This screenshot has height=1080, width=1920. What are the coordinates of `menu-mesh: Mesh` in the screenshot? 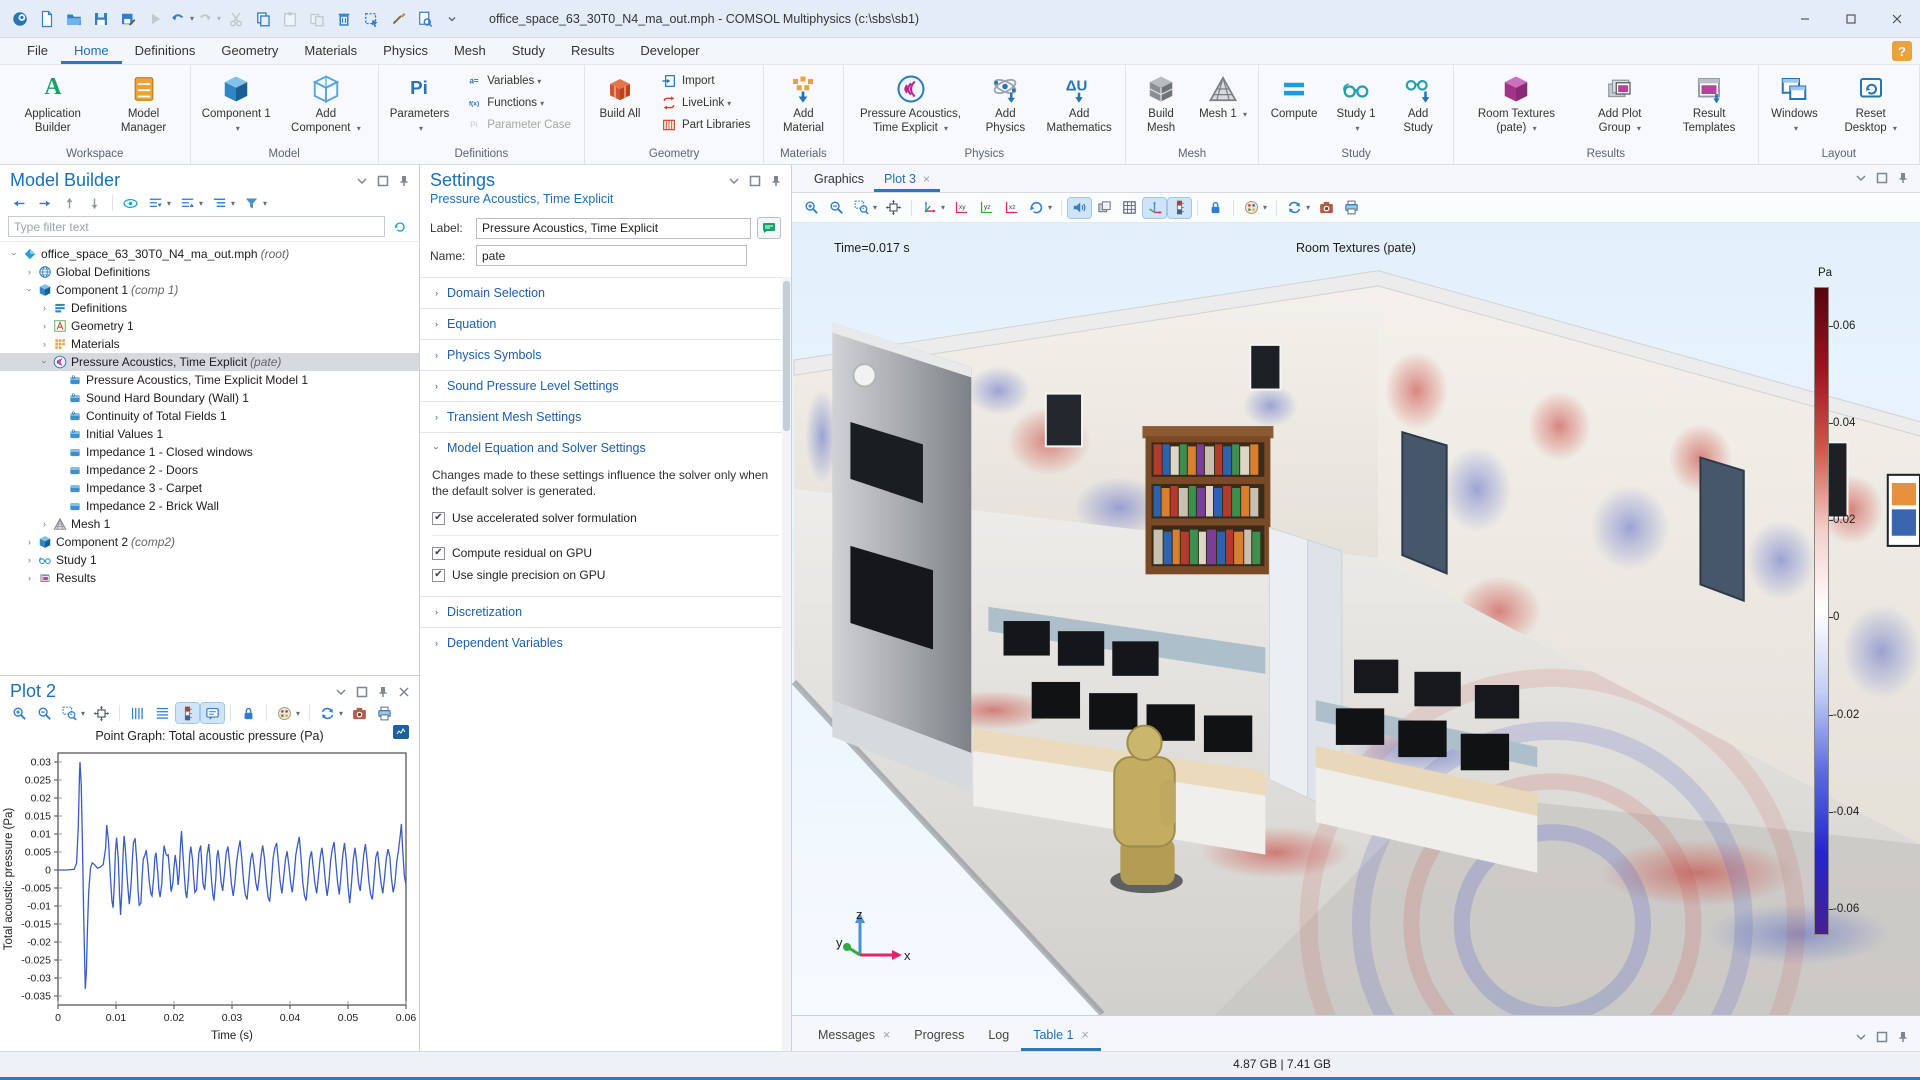 It's located at (470, 51).